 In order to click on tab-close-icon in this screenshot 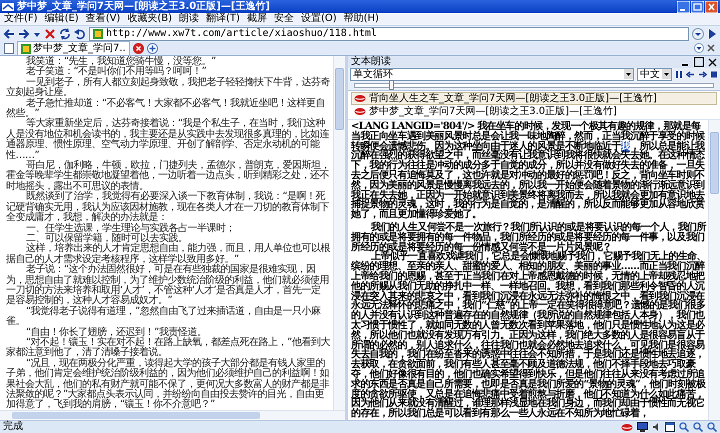, I will do `click(138, 48)`.